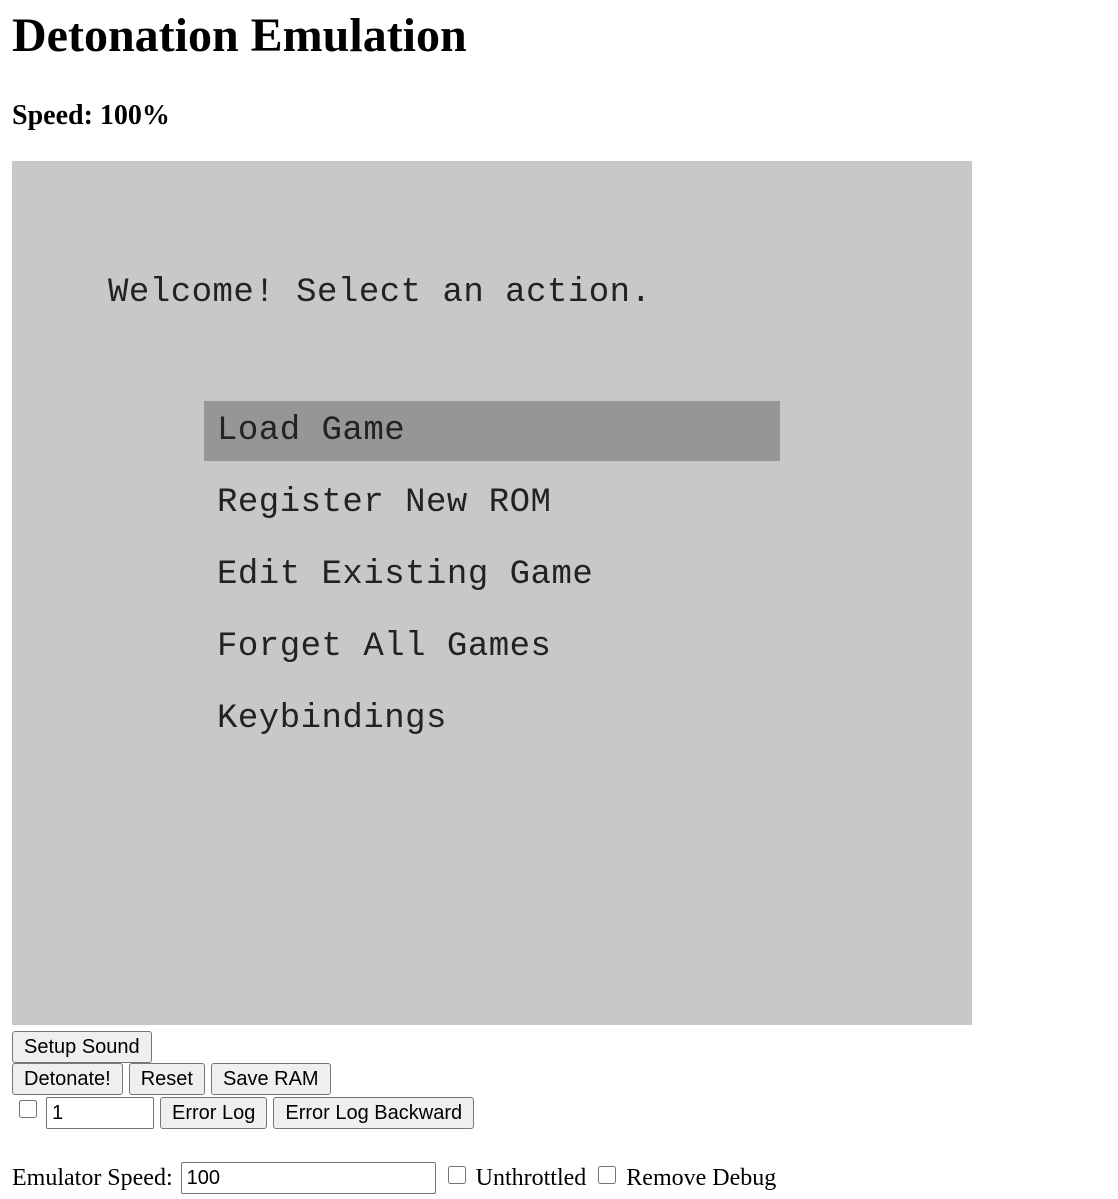 The image size is (1118, 1199). Describe the element at coordinates (214, 1113) in the screenshot. I see `error-log-button: Error Log` at that location.